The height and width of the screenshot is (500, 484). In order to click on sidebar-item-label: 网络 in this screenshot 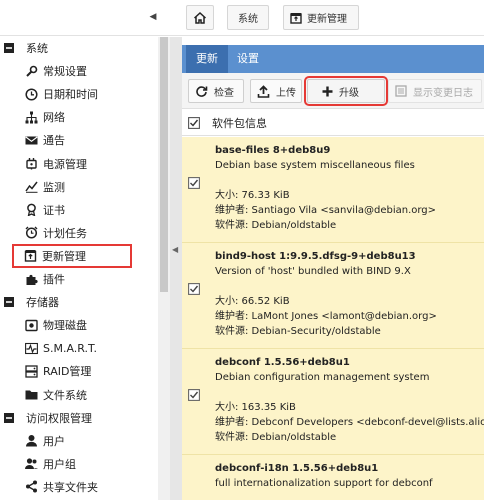, I will do `click(54, 118)`.